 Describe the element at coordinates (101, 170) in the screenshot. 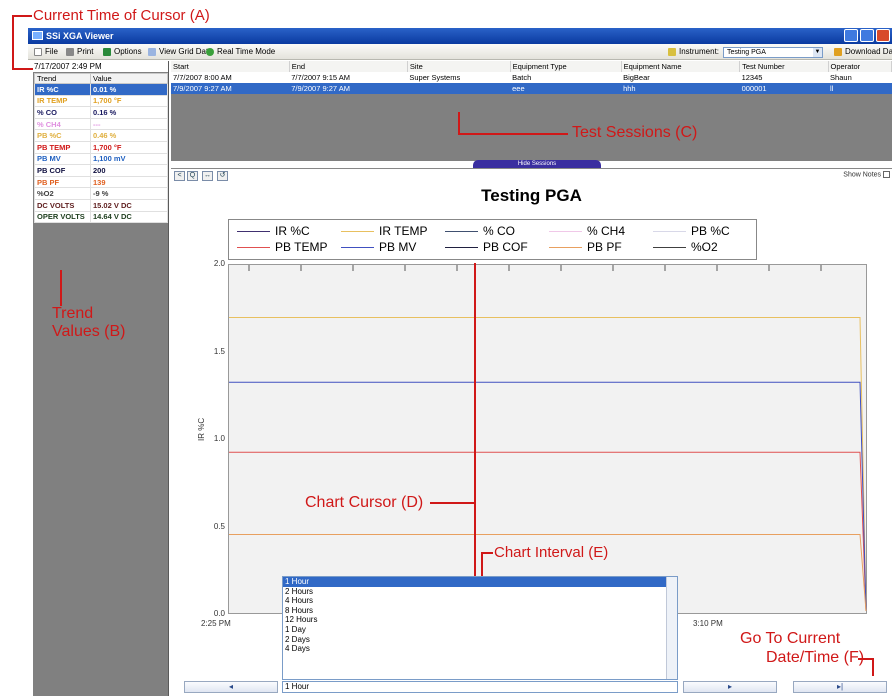

I see `trend-row: PB COF 200` at that location.